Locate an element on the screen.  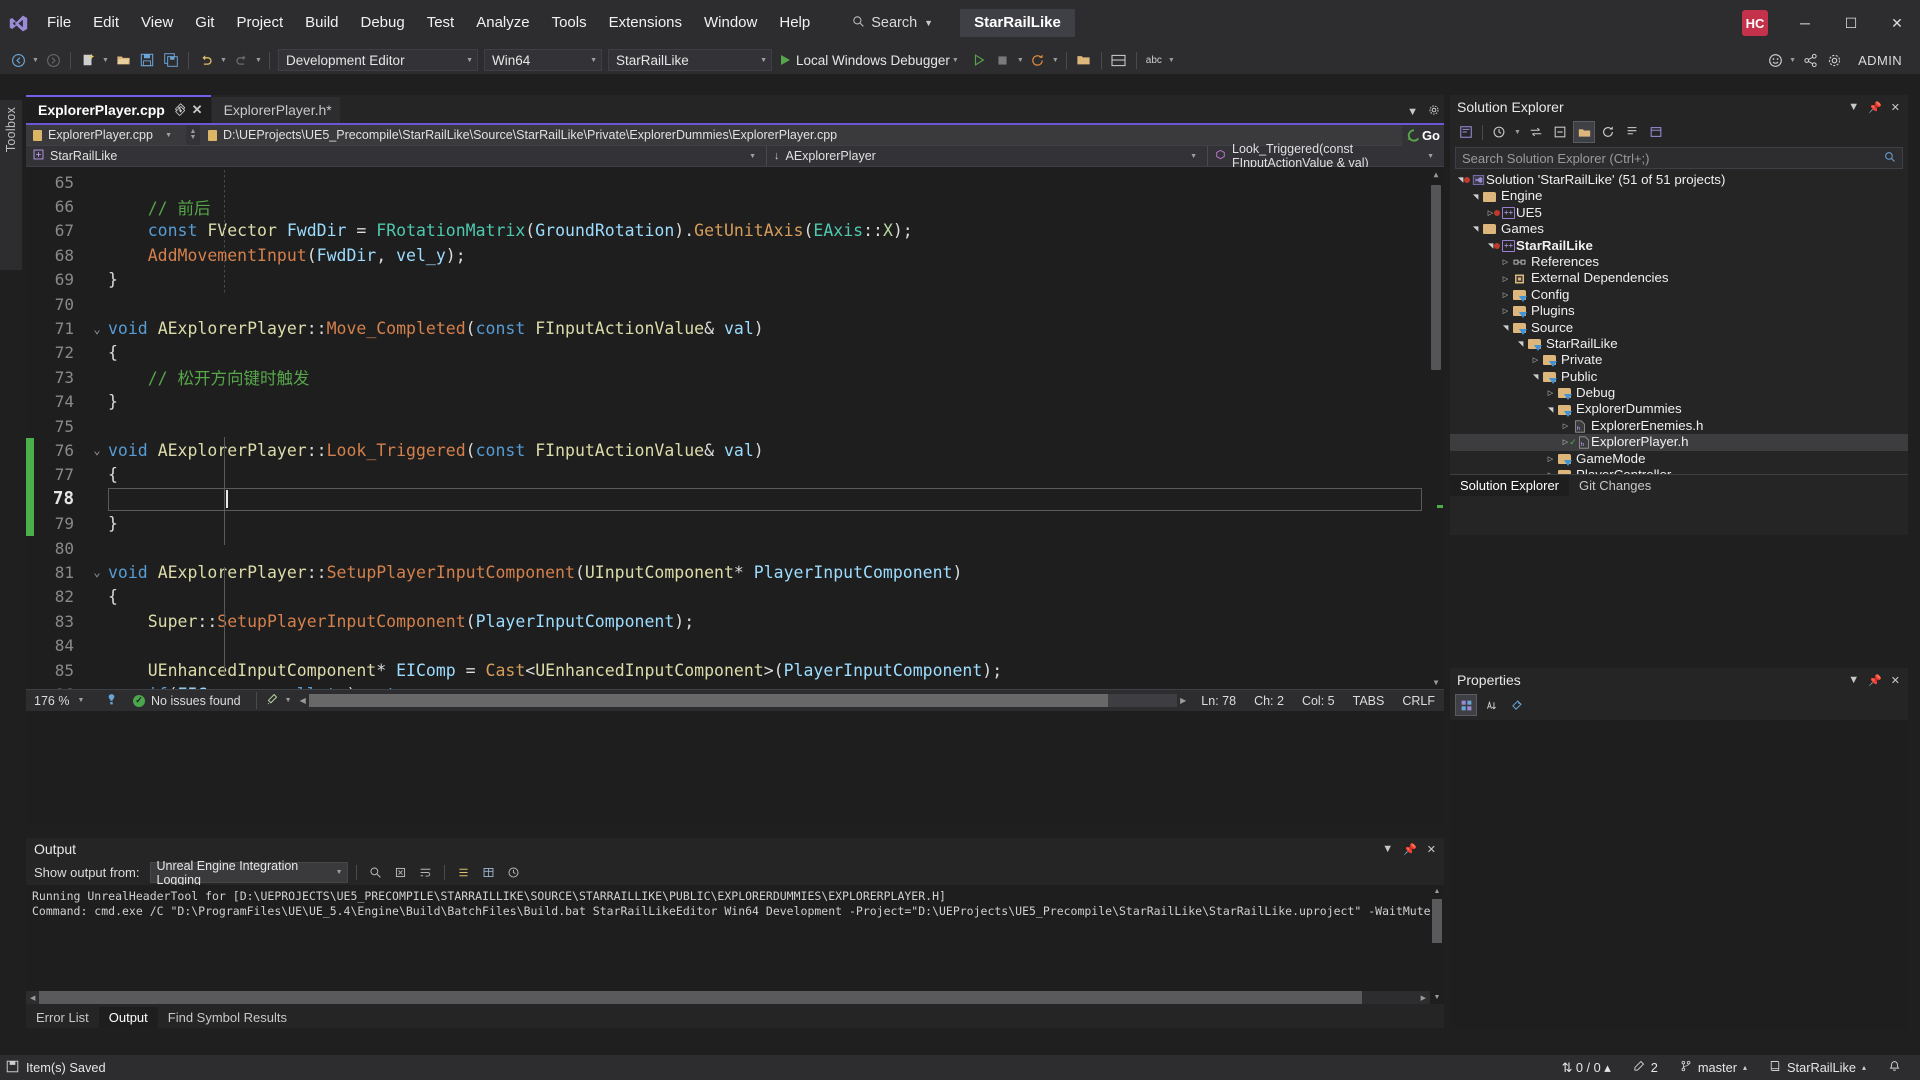
pin-icon: 📌 is located at coordinates (1875, 107).